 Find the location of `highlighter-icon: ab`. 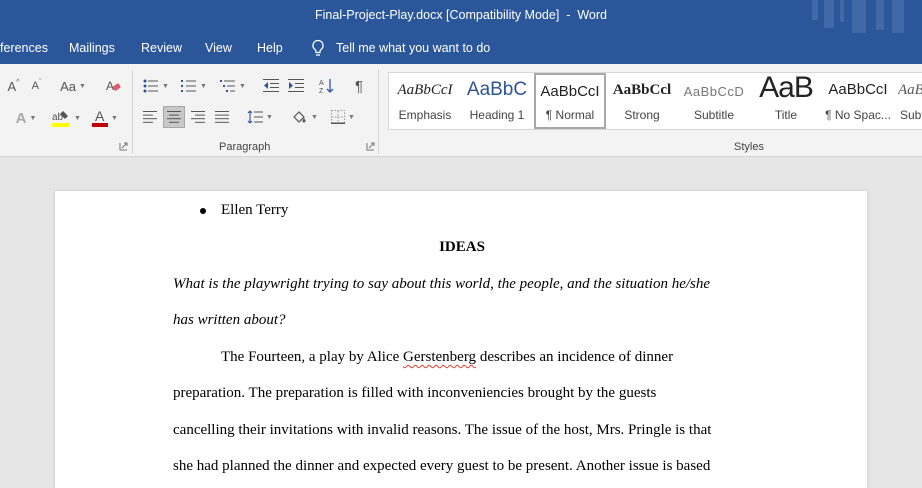

highlighter-icon: ab is located at coordinates (61, 119).